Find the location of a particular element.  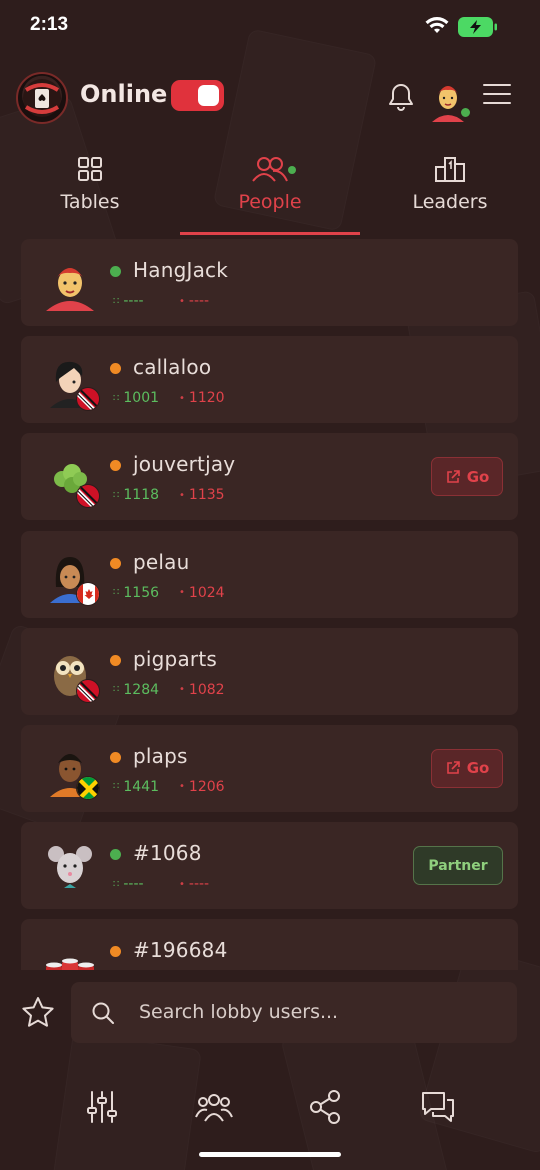

rating-b-value: ---- is located at coordinates (199, 301).